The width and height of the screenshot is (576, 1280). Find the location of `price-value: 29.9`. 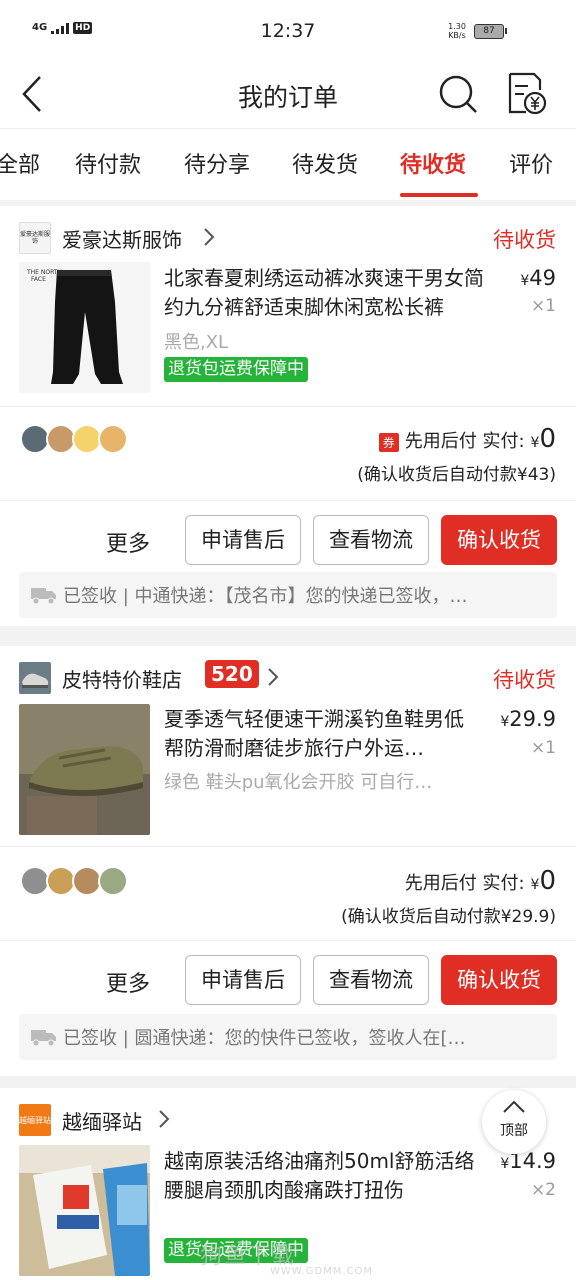

price-value: 29.9 is located at coordinates (532, 719).